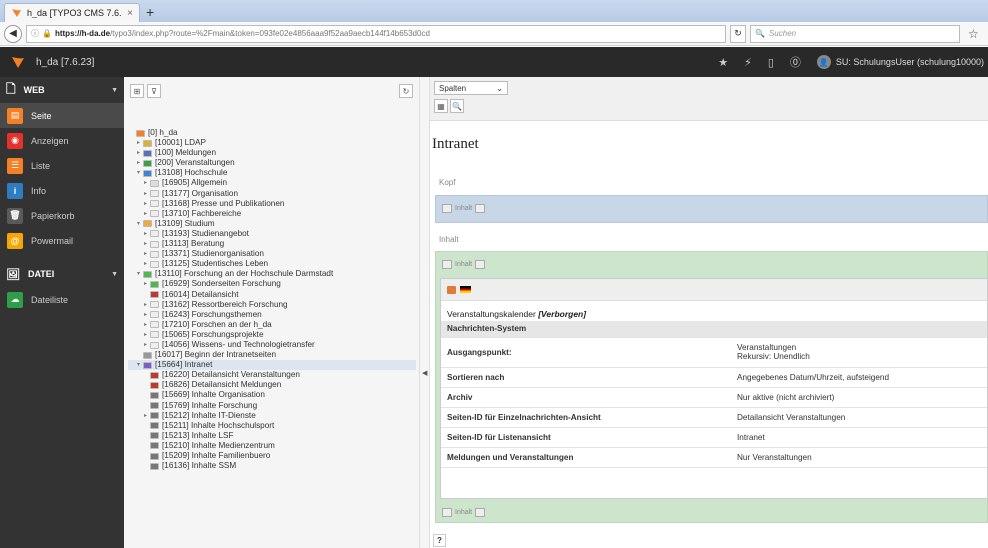 This screenshot has height=548, width=988. I want to click on tree-node: ▸ [100] Meldungen, so click(272, 153).